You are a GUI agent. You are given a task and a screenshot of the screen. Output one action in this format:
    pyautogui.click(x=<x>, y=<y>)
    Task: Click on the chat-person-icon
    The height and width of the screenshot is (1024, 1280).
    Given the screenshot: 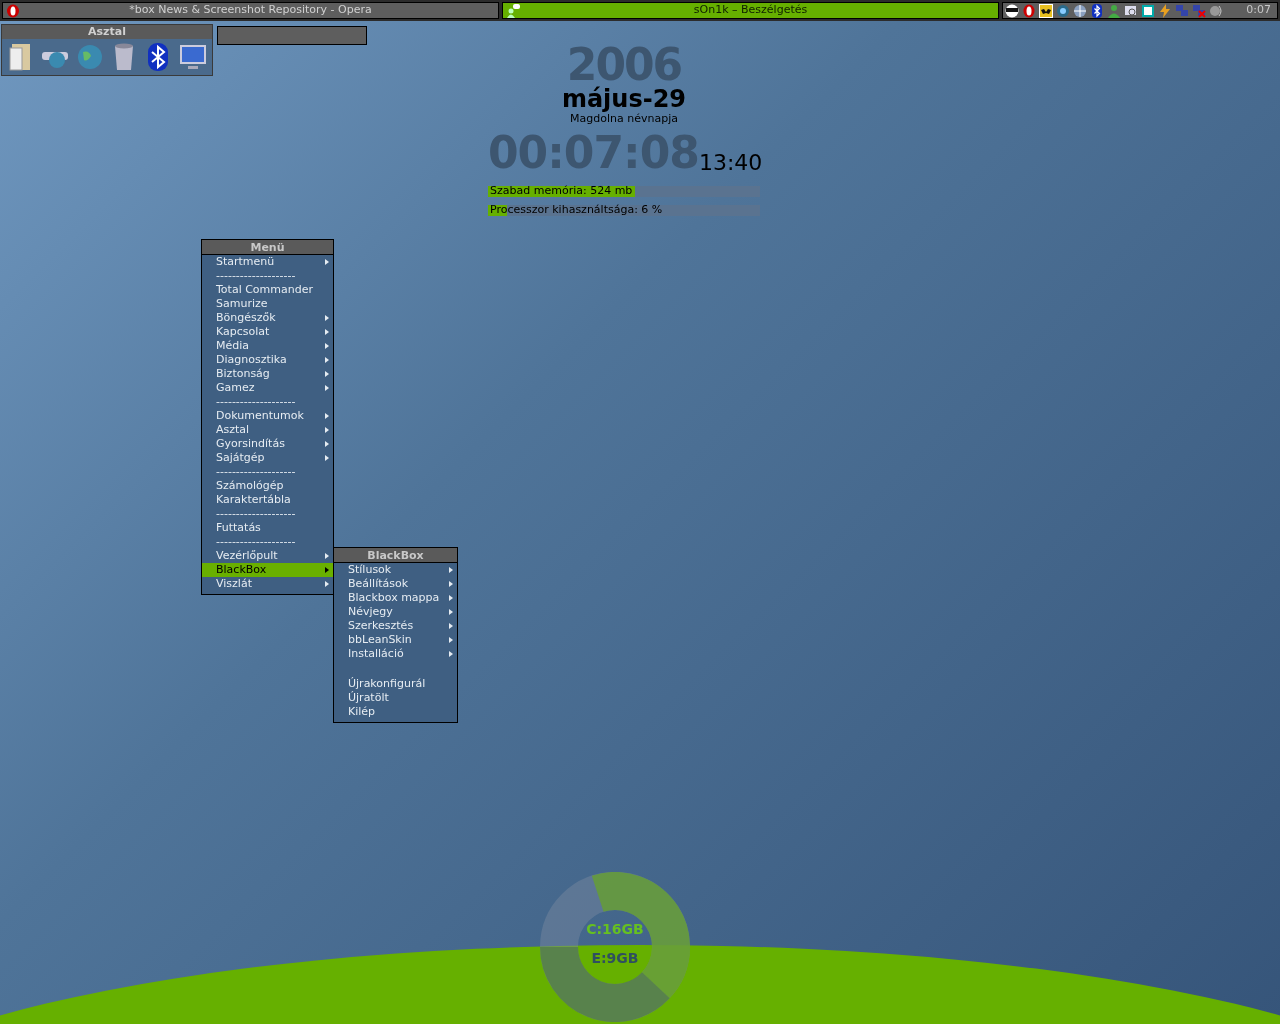 What is the action you would take?
    pyautogui.click(x=513, y=11)
    